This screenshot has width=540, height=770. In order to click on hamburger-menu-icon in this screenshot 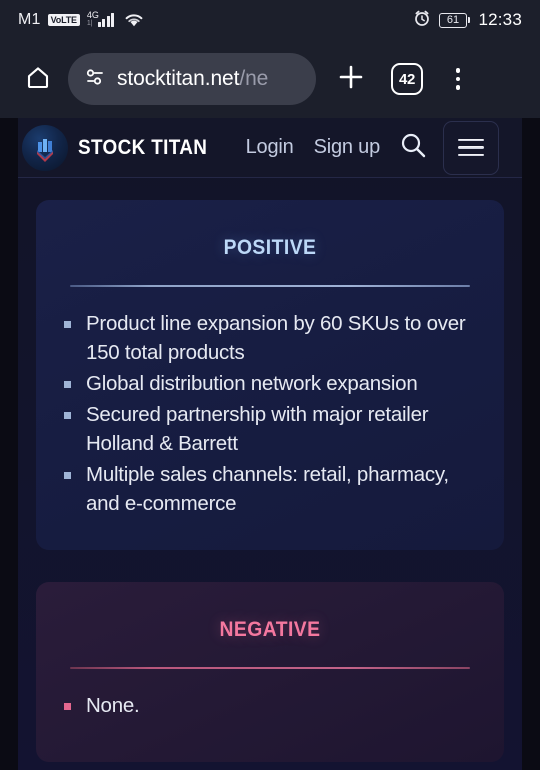, I will do `click(471, 140)`.